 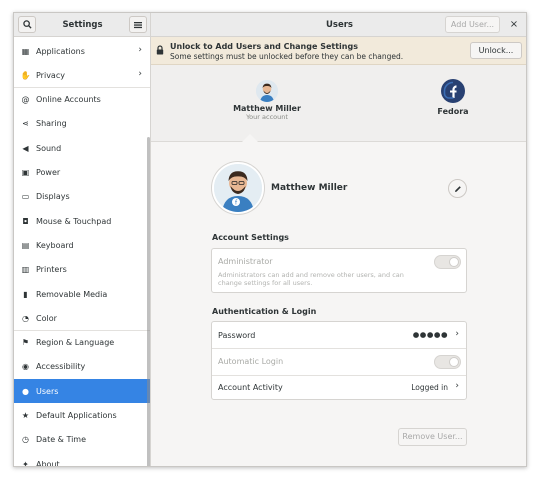 What do you see at coordinates (82, 245) in the screenshot?
I see `sidebar-item-keyboard: ▤ Keyboard` at bounding box center [82, 245].